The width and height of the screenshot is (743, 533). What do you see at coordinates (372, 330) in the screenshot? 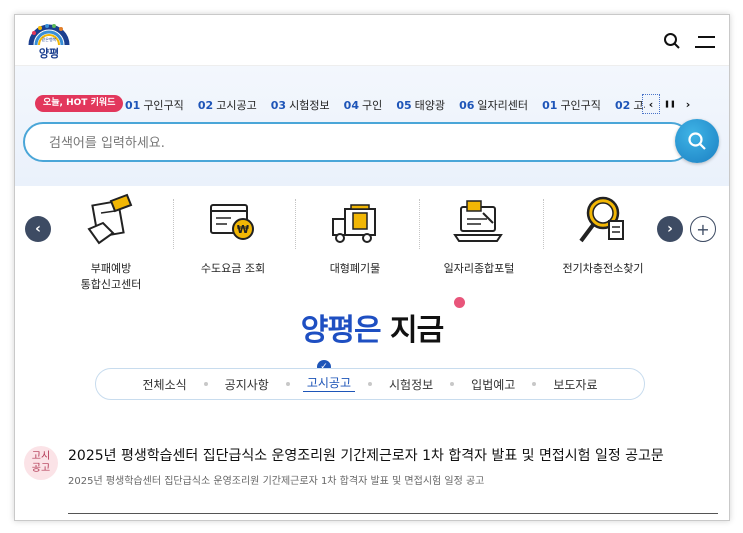
I see `section-title: 양평은 지금` at bounding box center [372, 330].